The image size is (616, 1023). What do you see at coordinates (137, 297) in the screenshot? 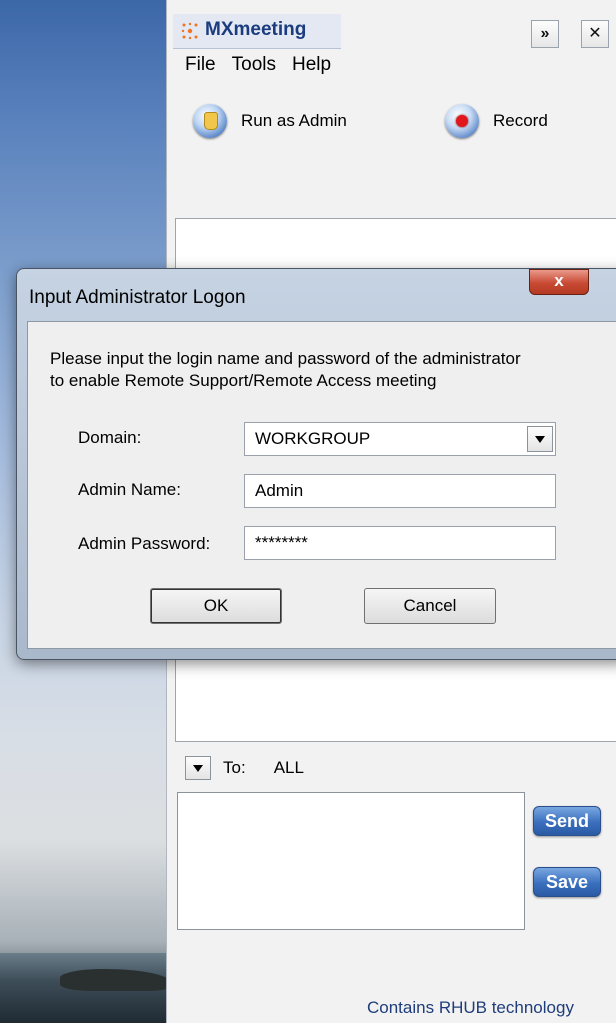
I see `dialog-title: Input Administrator Logon` at bounding box center [137, 297].